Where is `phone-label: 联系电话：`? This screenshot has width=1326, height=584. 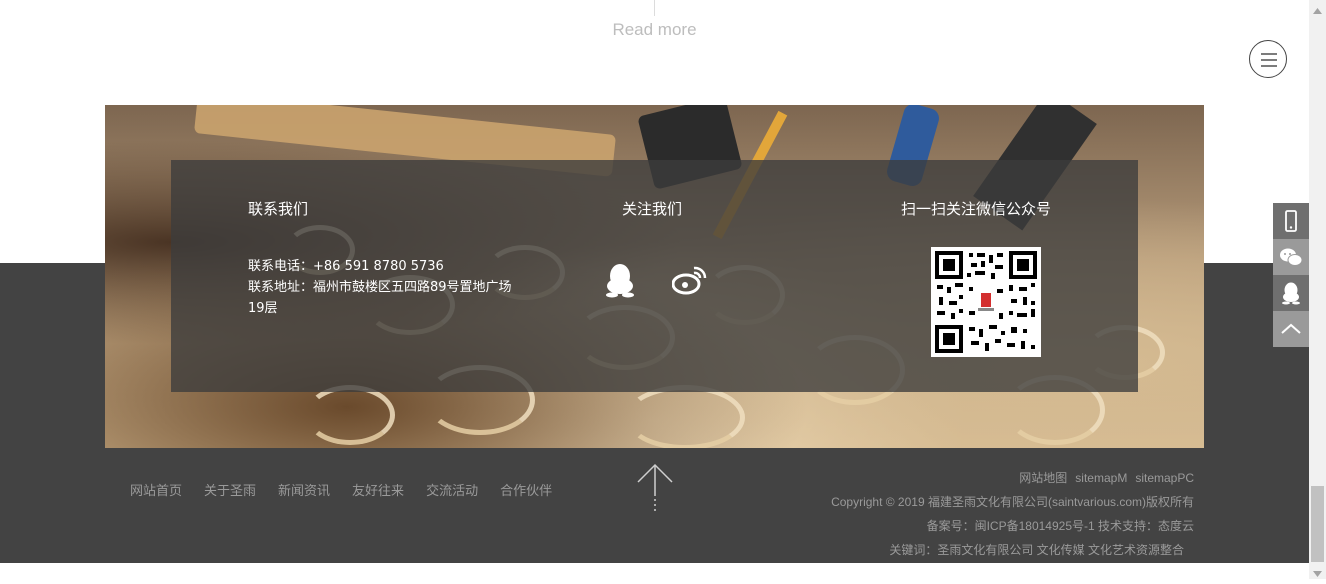
phone-label: 联系电话： is located at coordinates (281, 266).